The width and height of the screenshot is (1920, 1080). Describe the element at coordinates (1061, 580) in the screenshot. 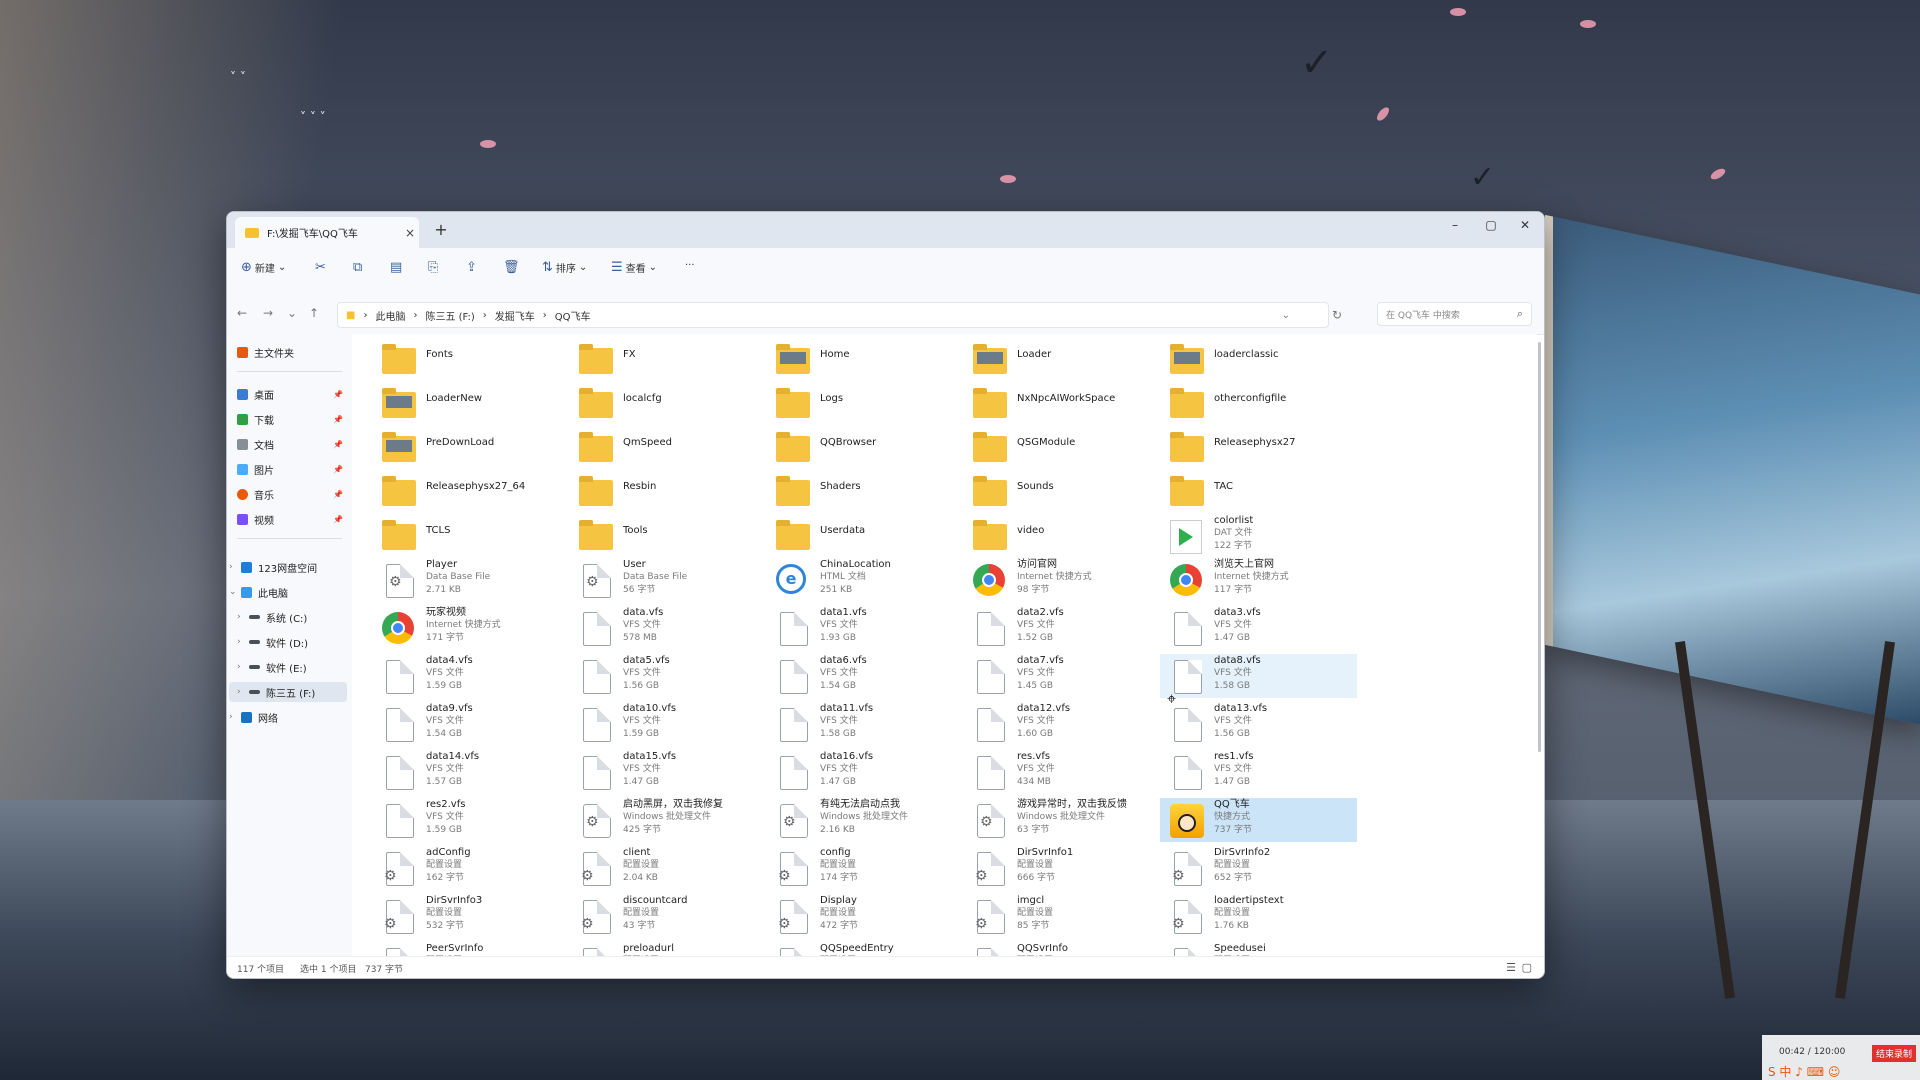

I see `file-item: 访问官网 Internet 快捷方式 98 字节` at that location.